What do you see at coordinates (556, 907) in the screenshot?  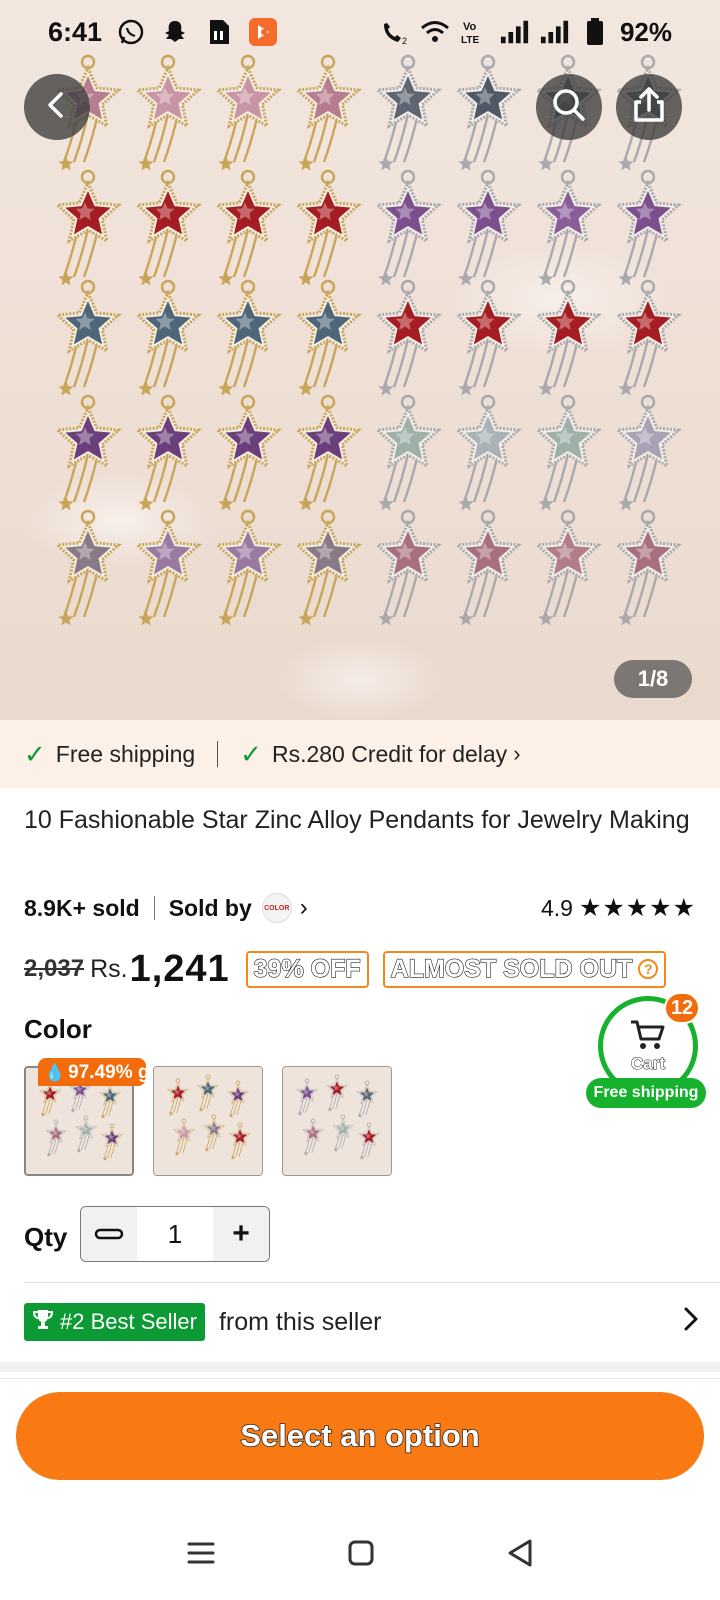 I see `rating-value: 4.9` at bounding box center [556, 907].